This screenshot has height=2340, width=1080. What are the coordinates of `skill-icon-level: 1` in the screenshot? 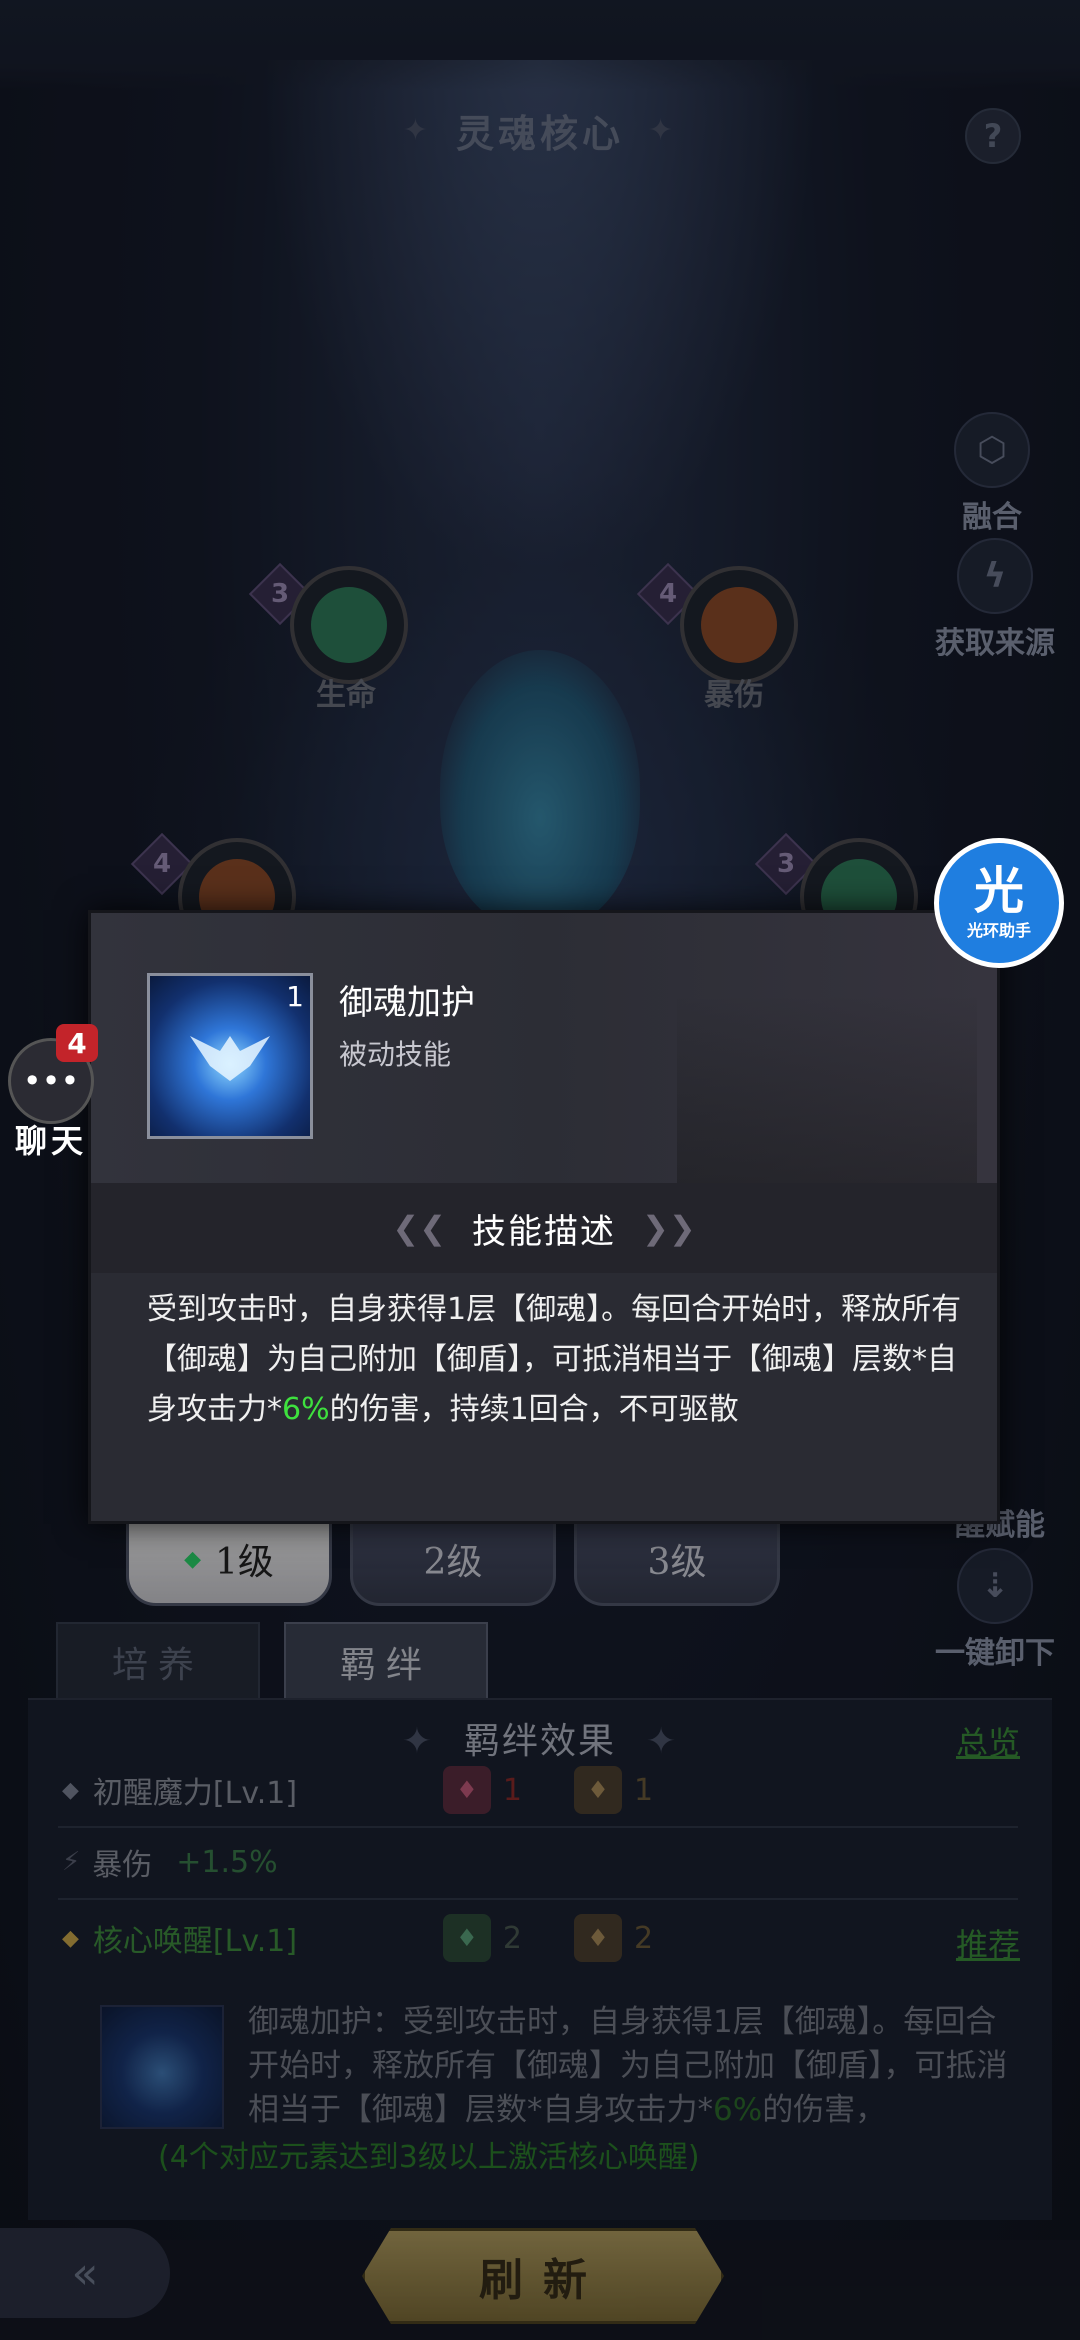 It's located at (295, 996).